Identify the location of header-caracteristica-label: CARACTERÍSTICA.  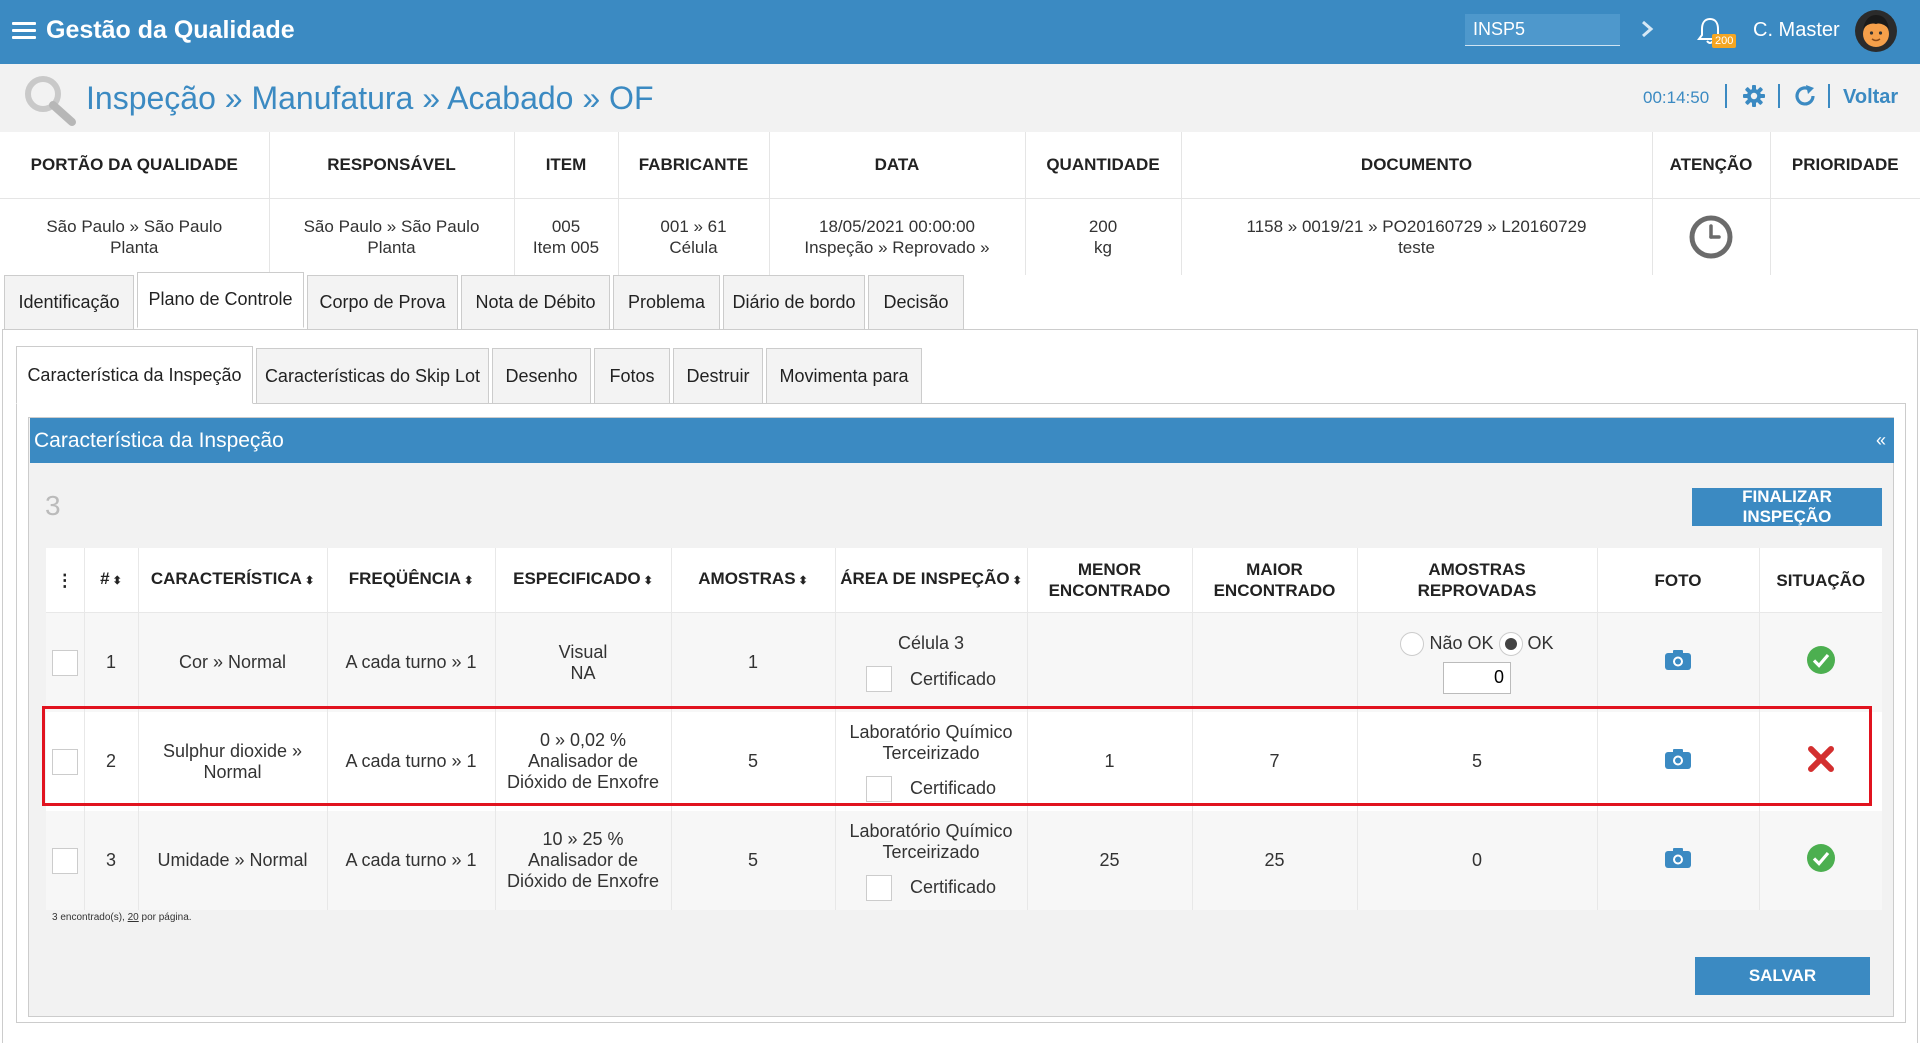
(226, 578).